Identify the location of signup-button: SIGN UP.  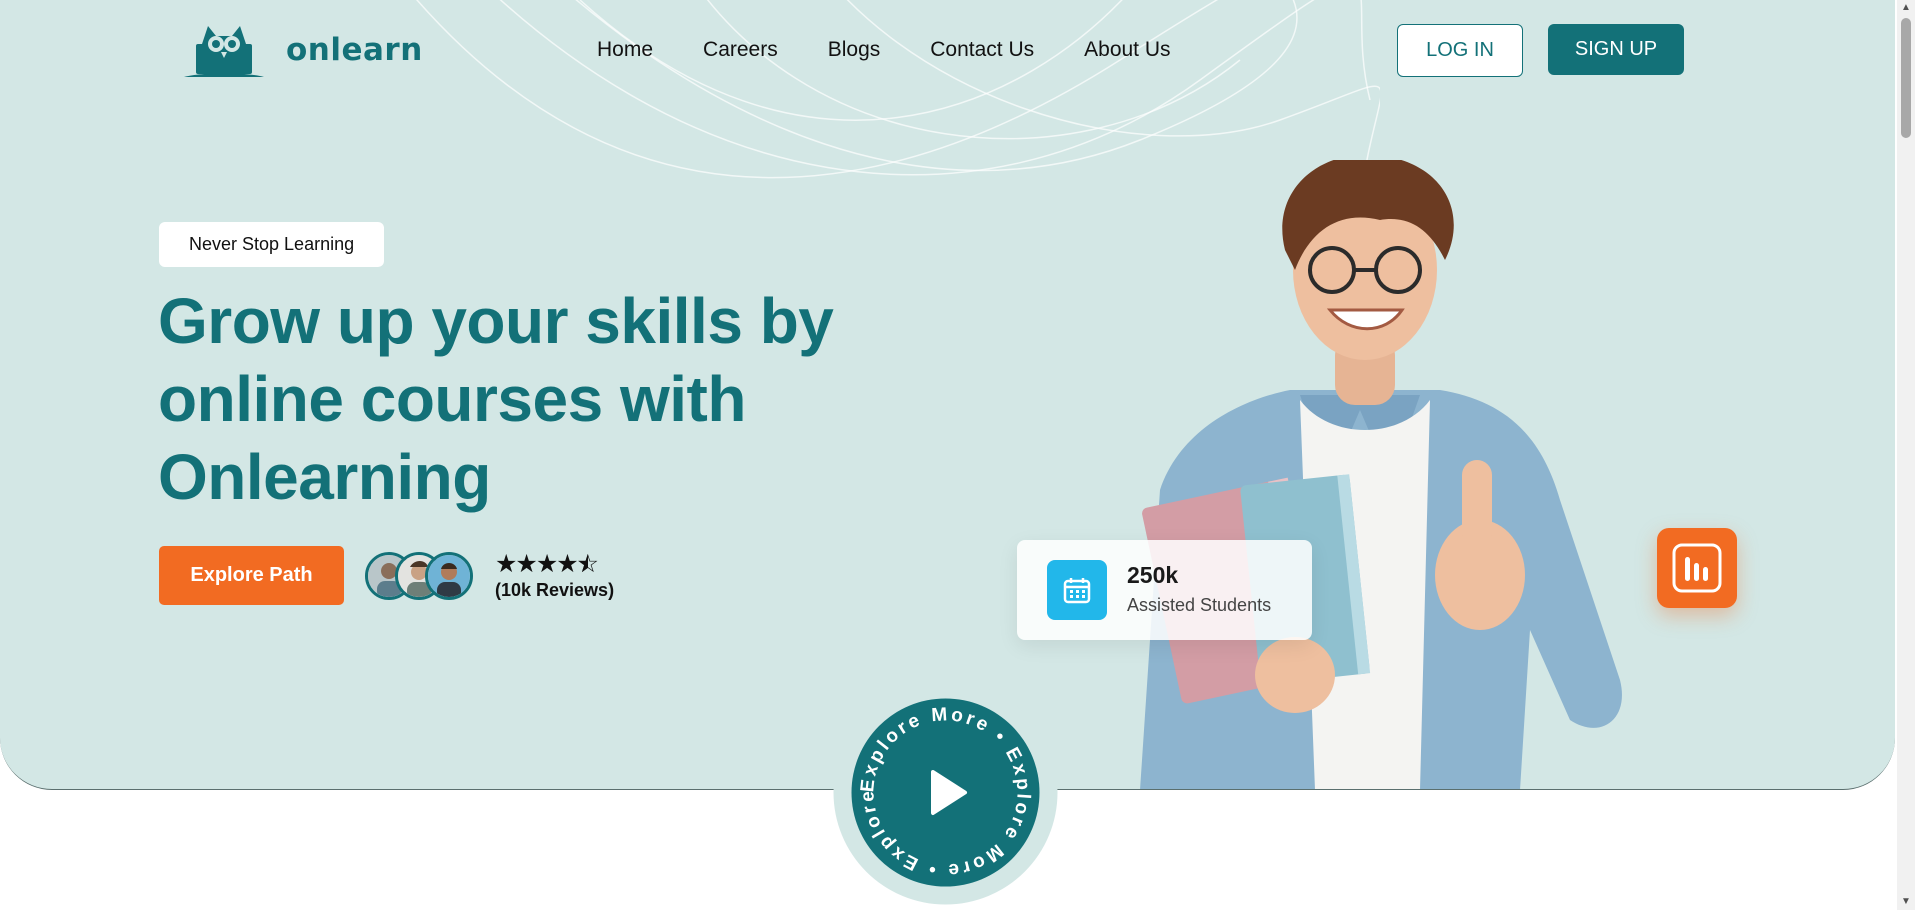
(1616, 49).